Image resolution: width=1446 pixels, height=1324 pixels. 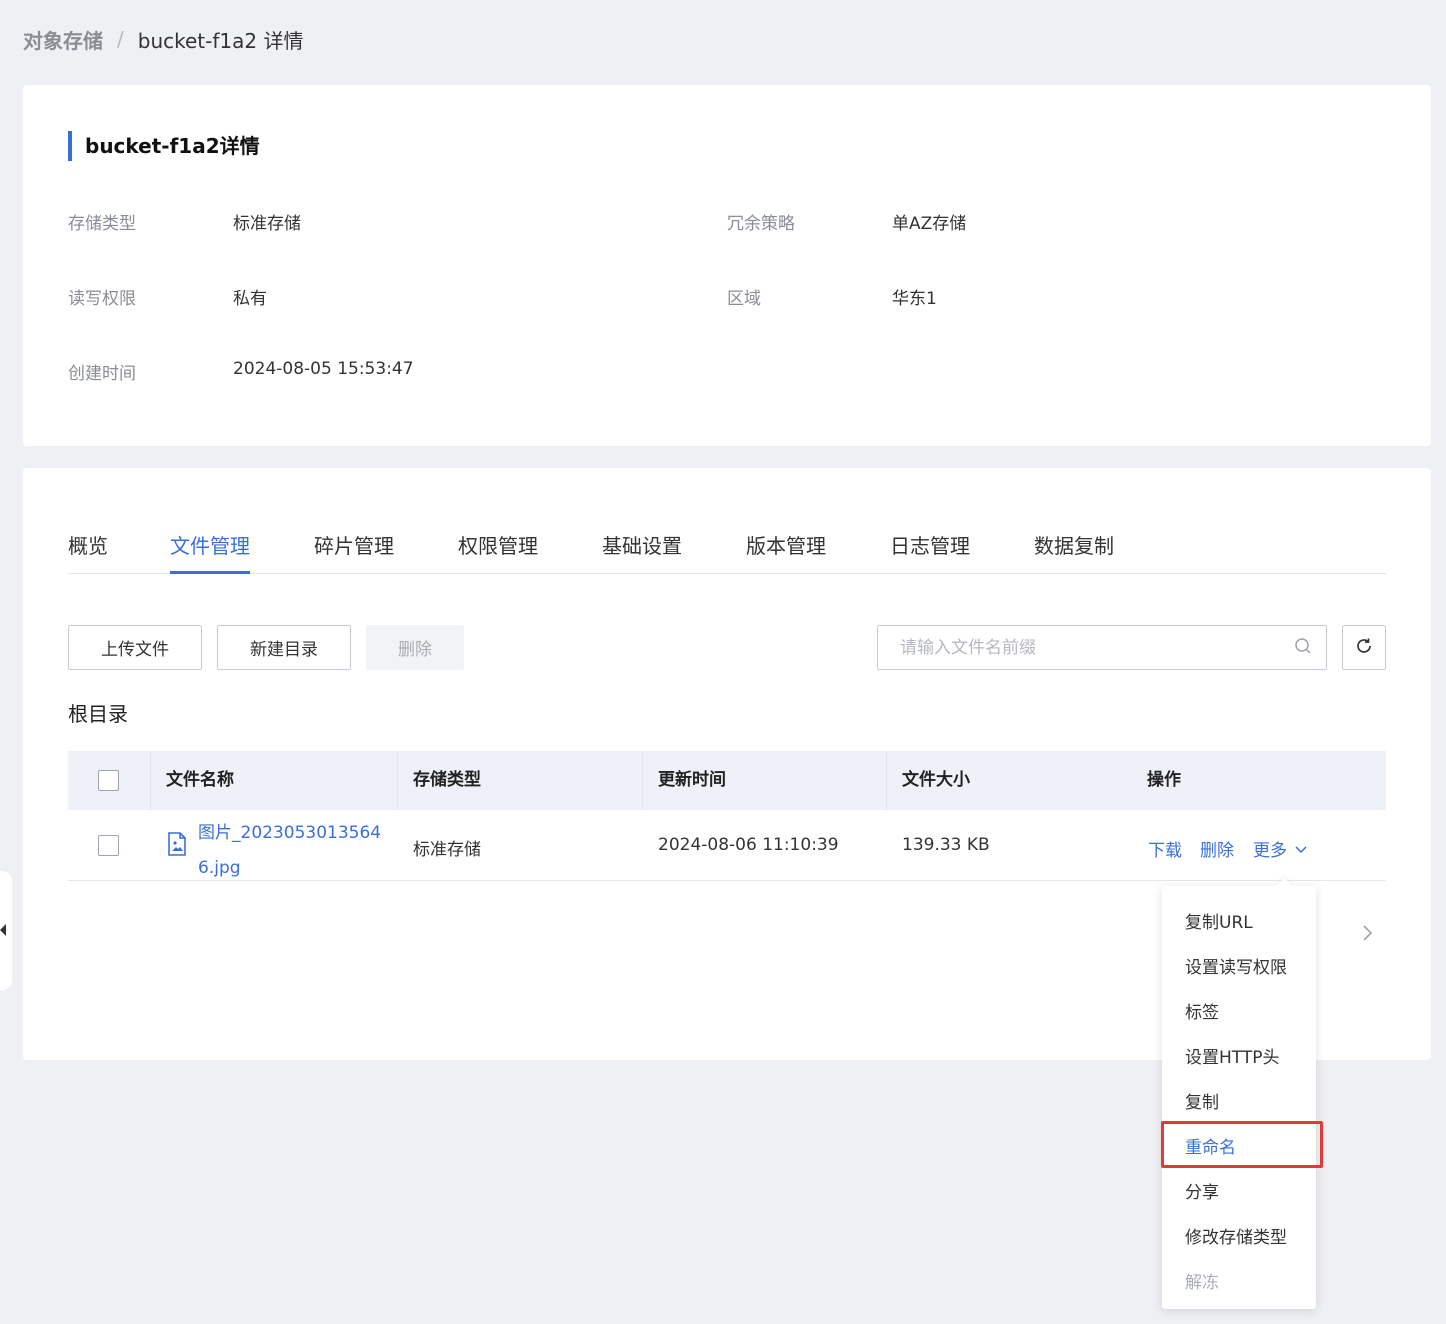 I want to click on tab-file-management: 文件管理, so click(x=210, y=551).